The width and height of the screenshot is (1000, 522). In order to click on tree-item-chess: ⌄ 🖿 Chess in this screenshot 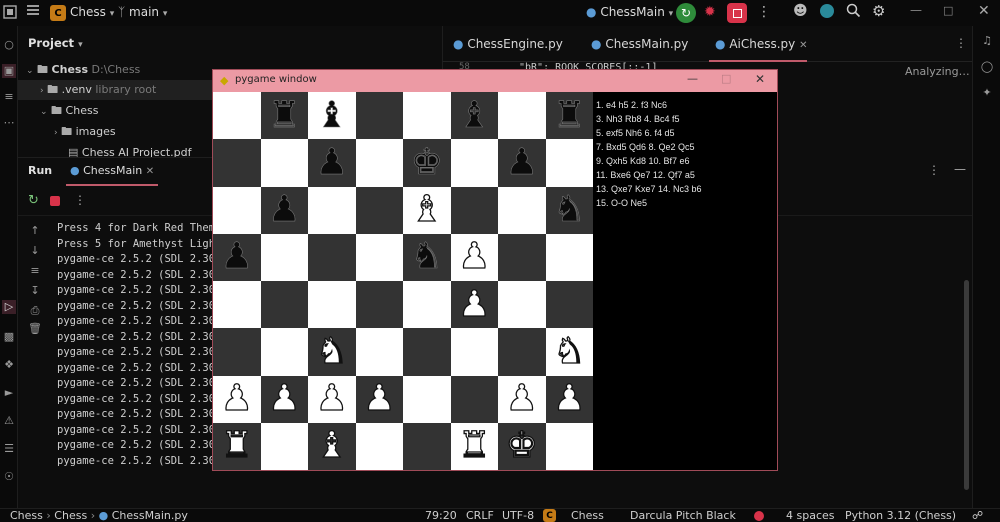, I will do `click(69, 111)`.